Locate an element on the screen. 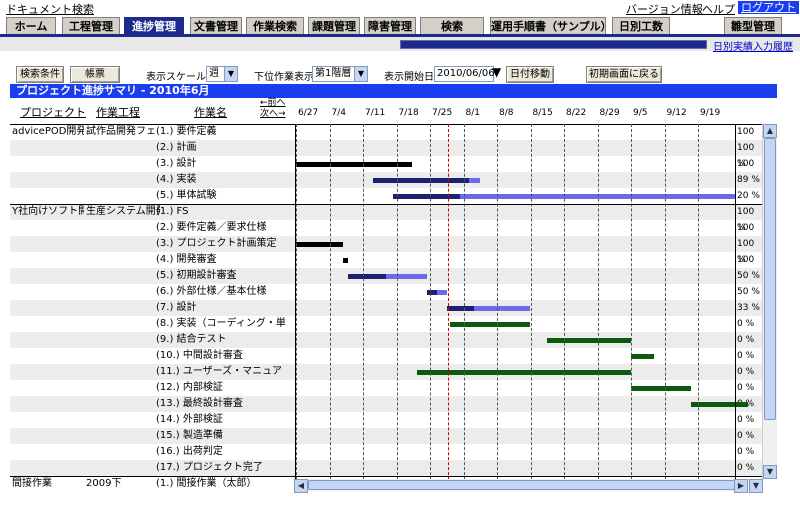 The width and height of the screenshot is (800, 507). table-row: (5.) 初期設計審査 50 % is located at coordinates (386, 276).